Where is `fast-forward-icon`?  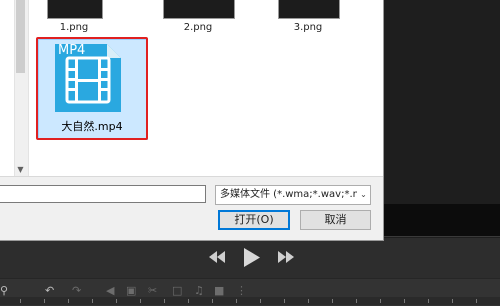
fast-forward-icon is located at coordinates (286, 258).